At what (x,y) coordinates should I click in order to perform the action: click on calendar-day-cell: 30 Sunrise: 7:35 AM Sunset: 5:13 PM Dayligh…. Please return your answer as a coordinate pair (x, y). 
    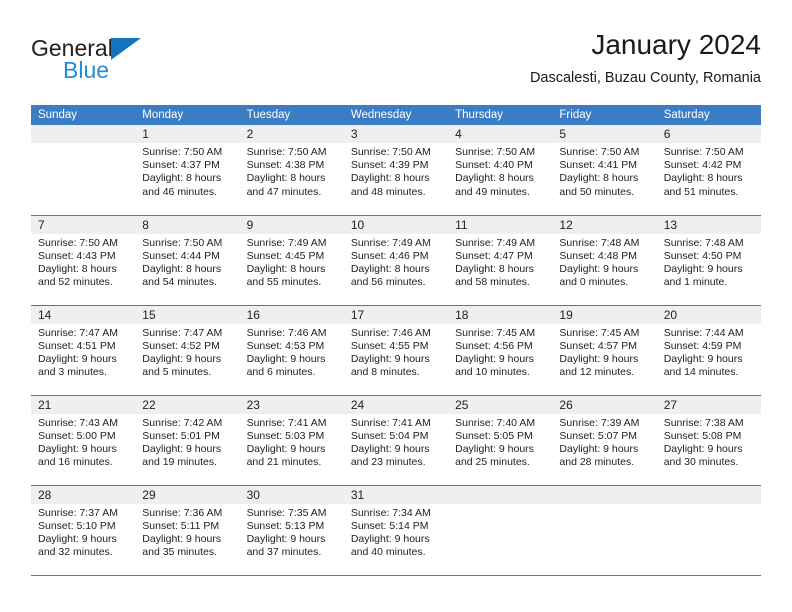
    Looking at the image, I should click on (291, 530).